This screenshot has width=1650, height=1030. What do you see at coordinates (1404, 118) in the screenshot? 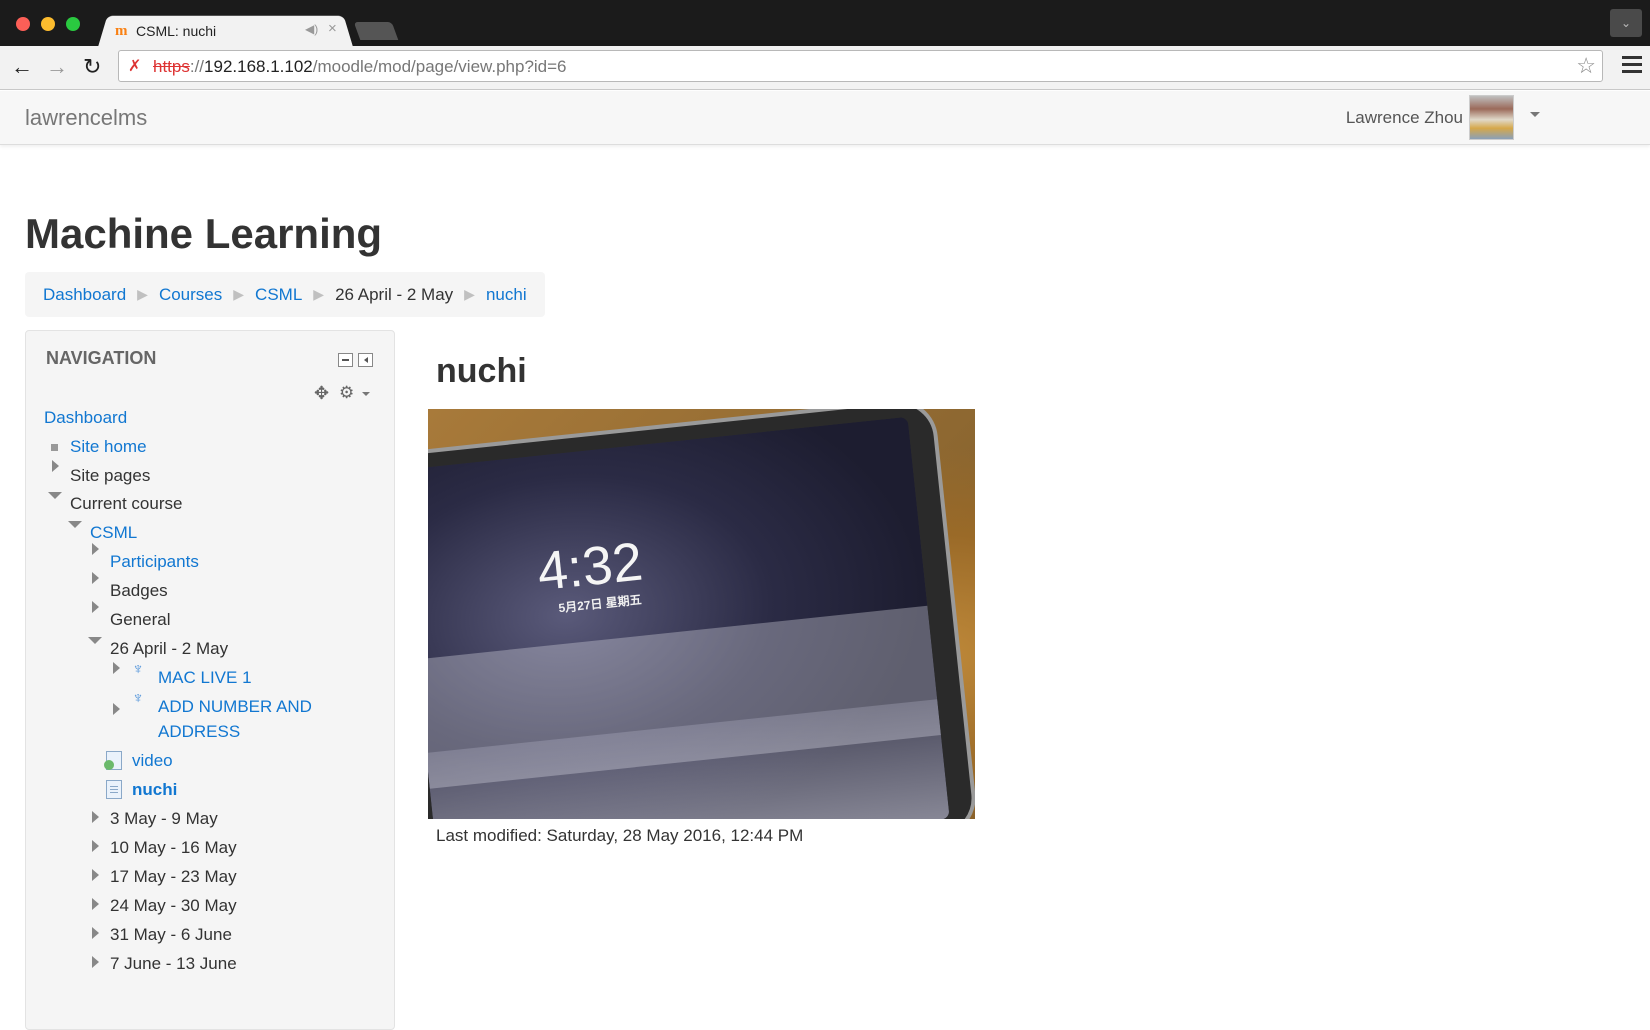
I see `user-name: Lawrence Zhou` at bounding box center [1404, 118].